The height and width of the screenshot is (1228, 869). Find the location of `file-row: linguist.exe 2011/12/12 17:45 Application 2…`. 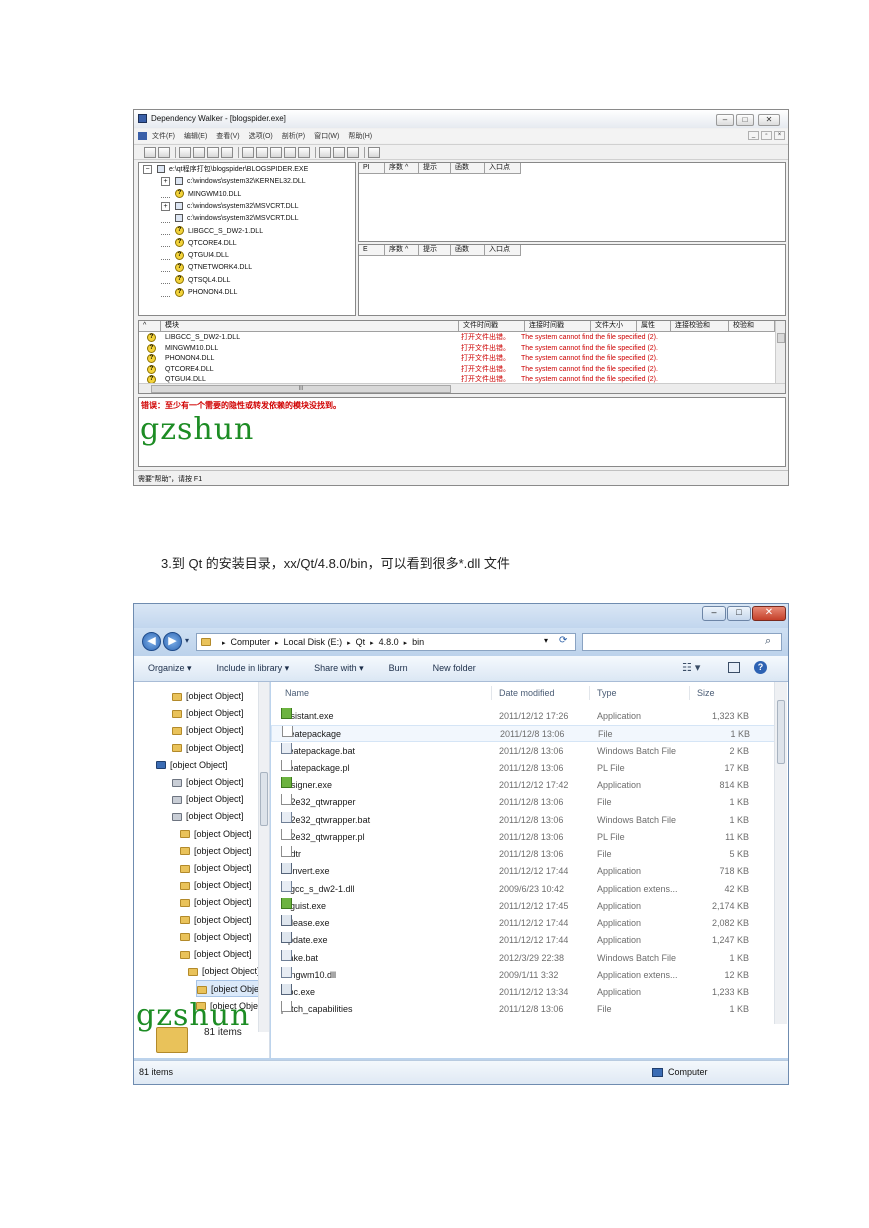

file-row: linguist.exe 2011/12/12 17:45 Application 2… is located at coordinates (523, 906).